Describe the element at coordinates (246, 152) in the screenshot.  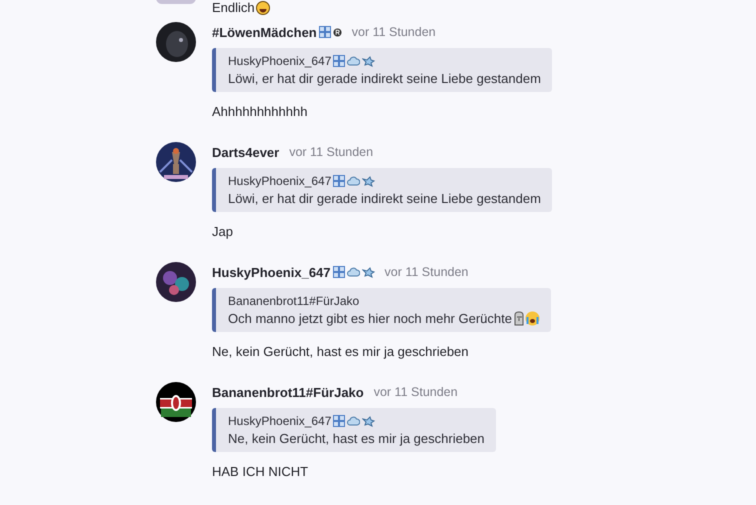
I see `author-name: Darts4ever` at that location.